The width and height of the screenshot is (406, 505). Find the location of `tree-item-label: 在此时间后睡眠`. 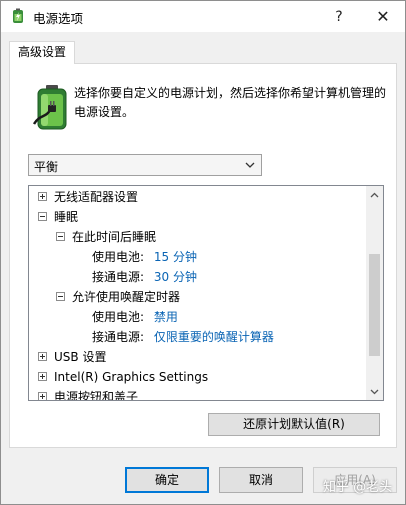

tree-item-label: 在此时间后睡眠 is located at coordinates (114, 237).